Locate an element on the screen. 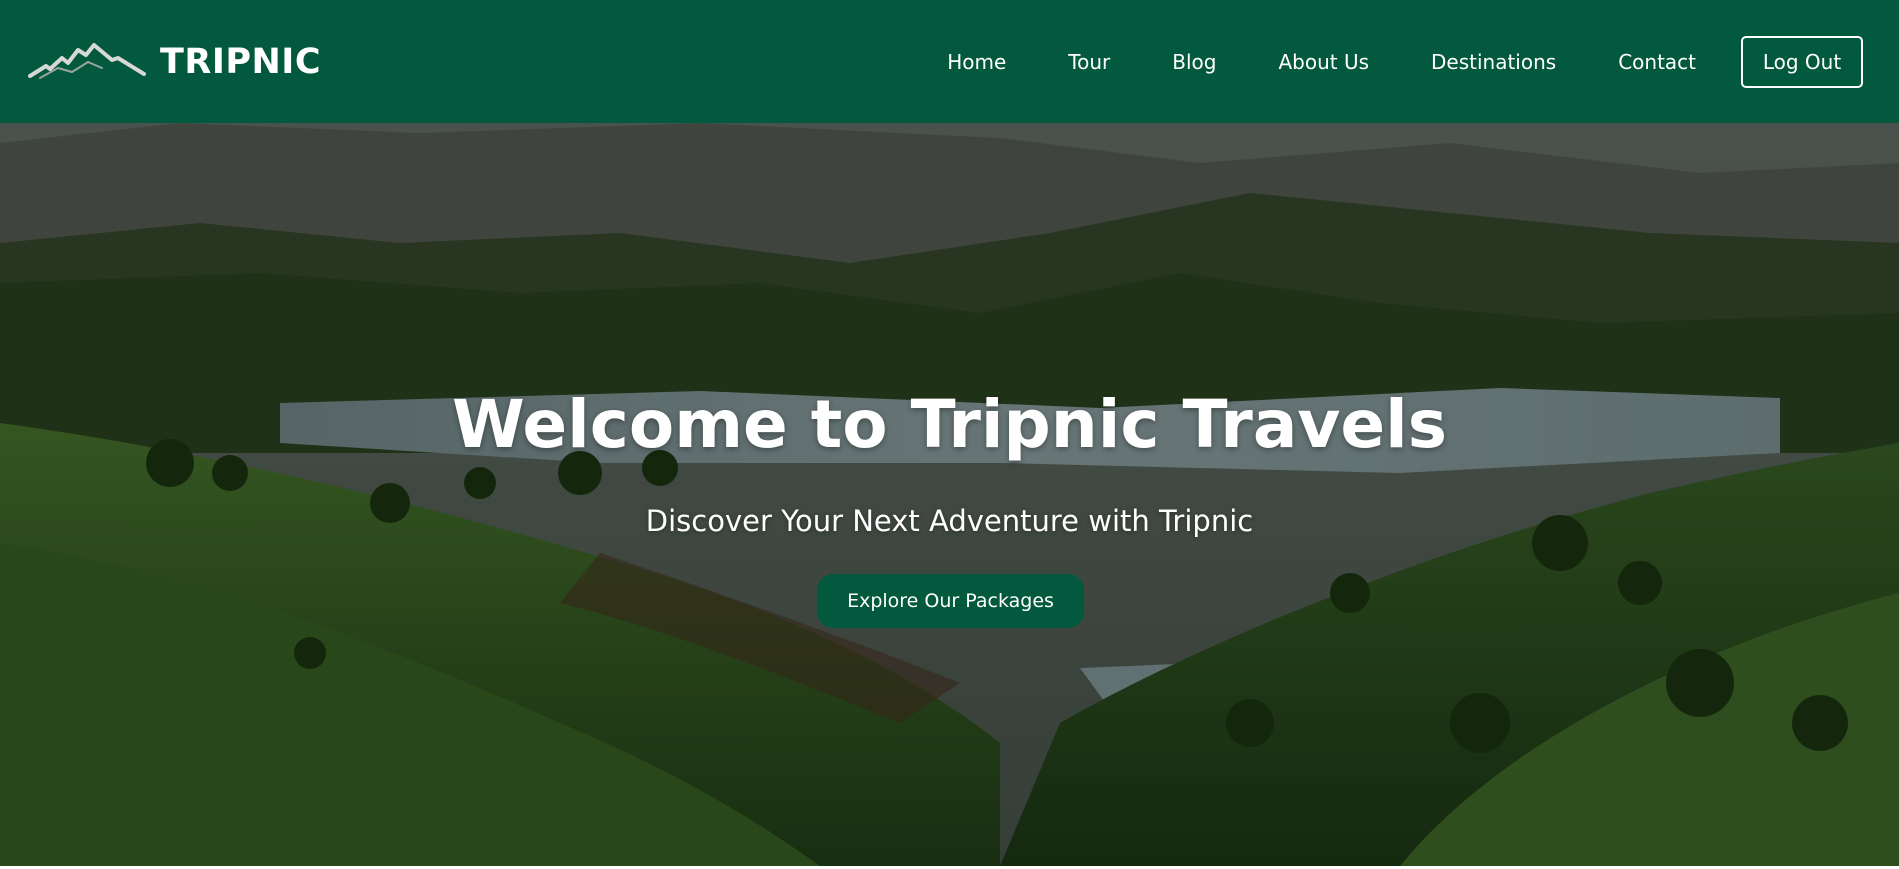  nav-tour: Tour is located at coordinates (1089, 62).